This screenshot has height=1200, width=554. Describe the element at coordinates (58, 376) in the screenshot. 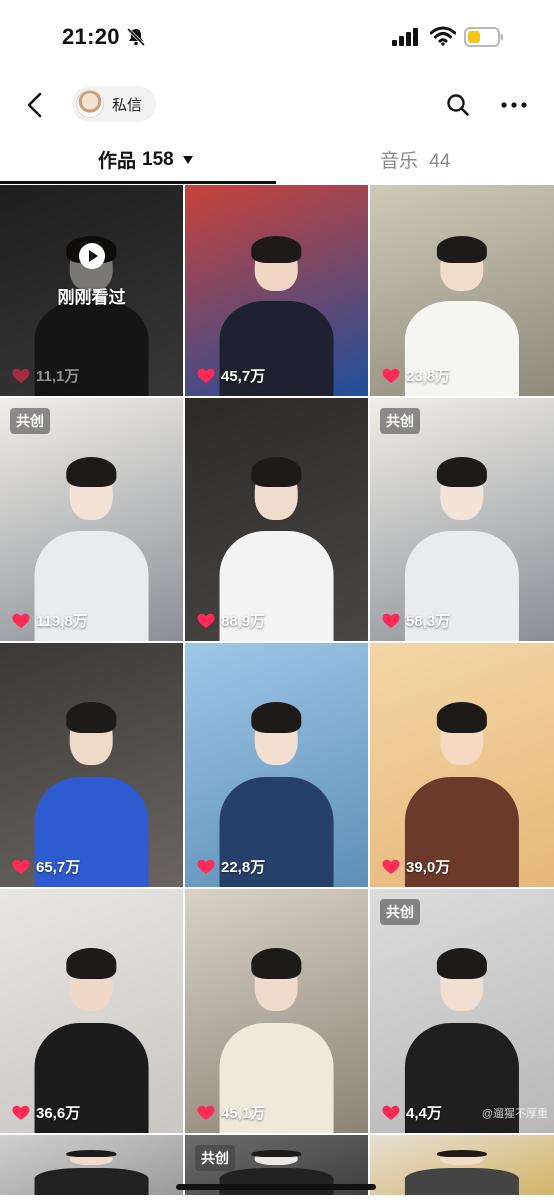

I see `like-count-value: 11,1万` at that location.